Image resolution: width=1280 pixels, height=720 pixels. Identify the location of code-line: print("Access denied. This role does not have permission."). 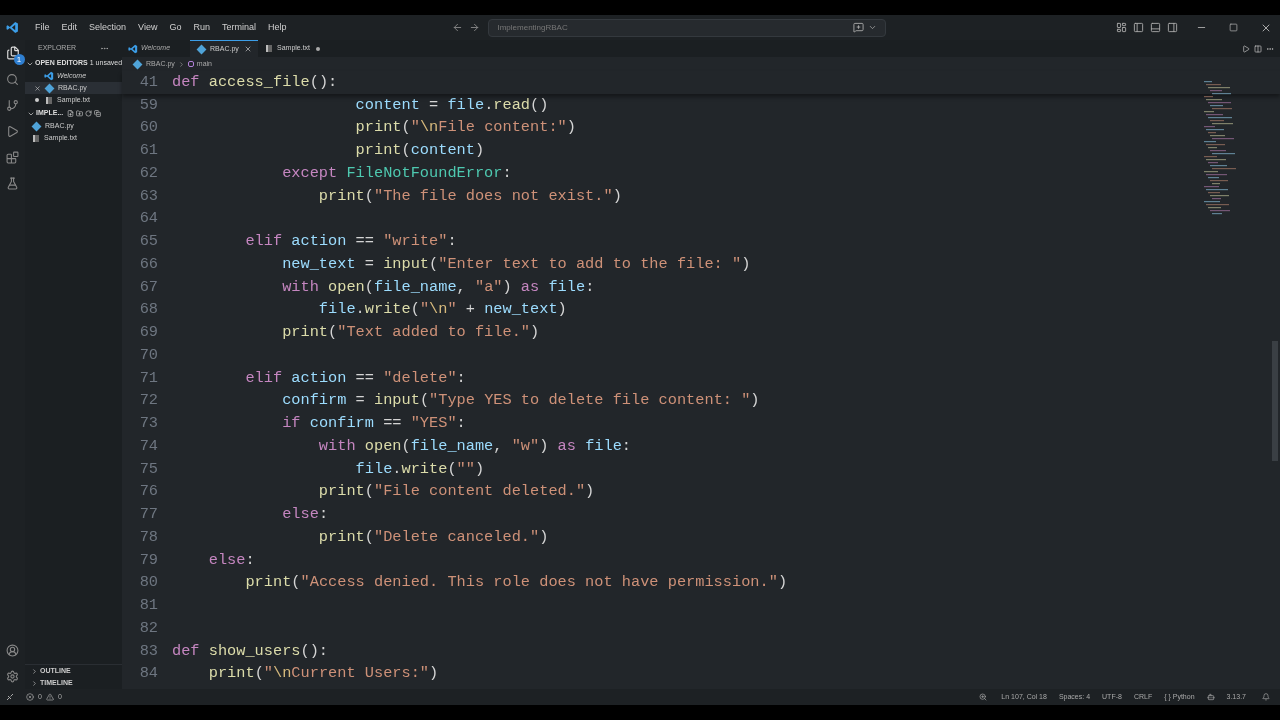
(516, 583).